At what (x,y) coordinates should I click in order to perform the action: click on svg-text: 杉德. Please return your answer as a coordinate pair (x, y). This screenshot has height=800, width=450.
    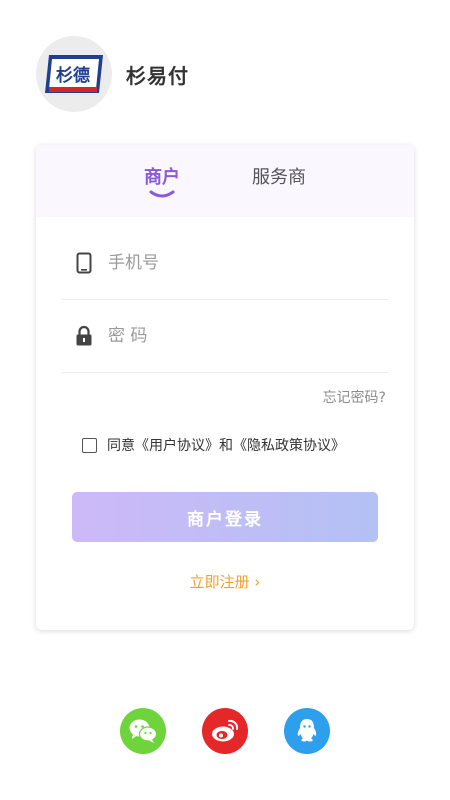
    Looking at the image, I should click on (73, 75).